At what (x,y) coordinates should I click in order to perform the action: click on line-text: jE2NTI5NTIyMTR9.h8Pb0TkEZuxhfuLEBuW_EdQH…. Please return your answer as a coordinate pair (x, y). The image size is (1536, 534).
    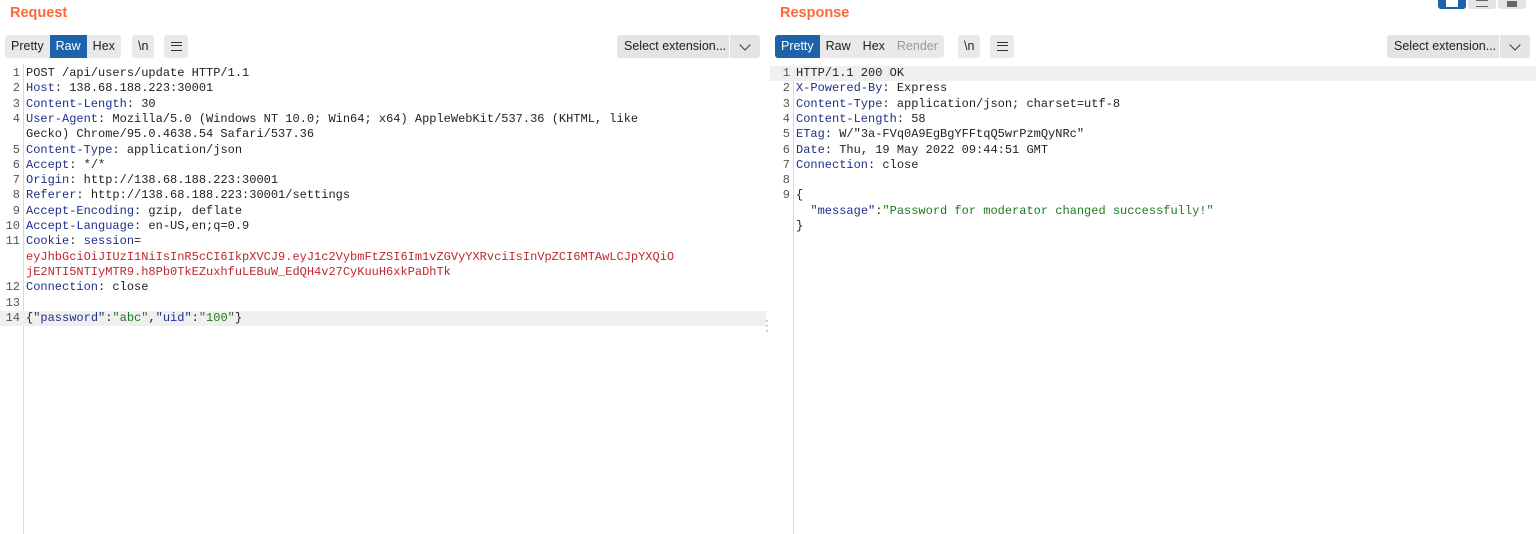
    Looking at the image, I should click on (238, 272).